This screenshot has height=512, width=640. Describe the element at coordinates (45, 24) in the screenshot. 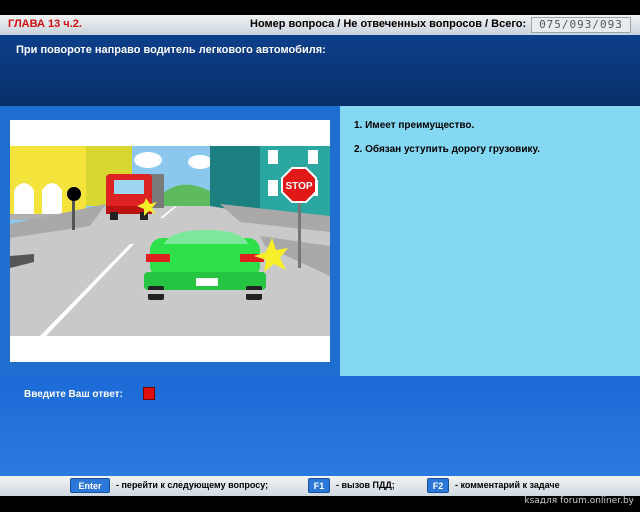

I see `chapter-label: ГЛАВА 13 ч.2.` at that location.